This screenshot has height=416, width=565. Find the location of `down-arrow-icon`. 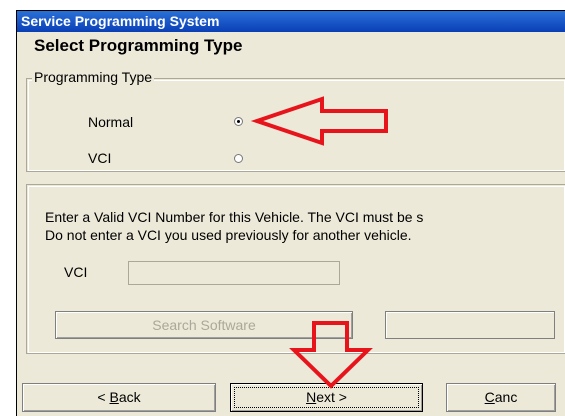

down-arrow-icon is located at coordinates (331, 355).